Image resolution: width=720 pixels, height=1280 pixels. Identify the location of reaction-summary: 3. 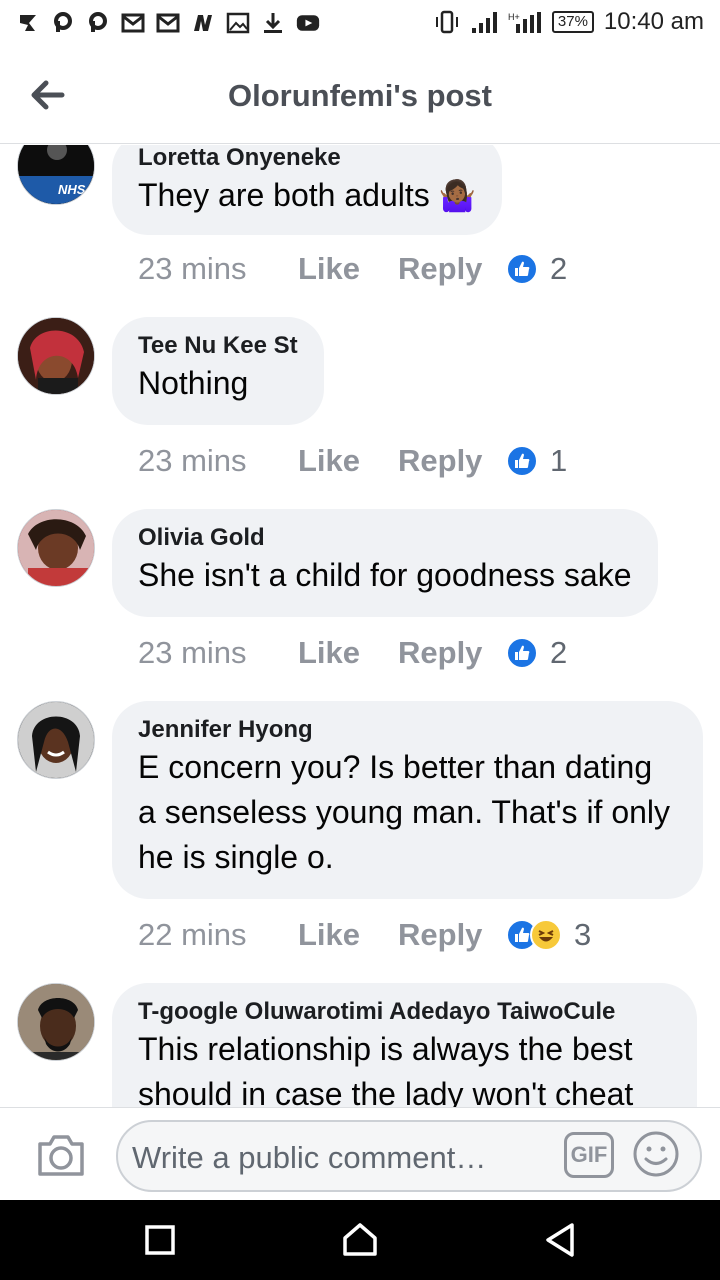
(548, 935).